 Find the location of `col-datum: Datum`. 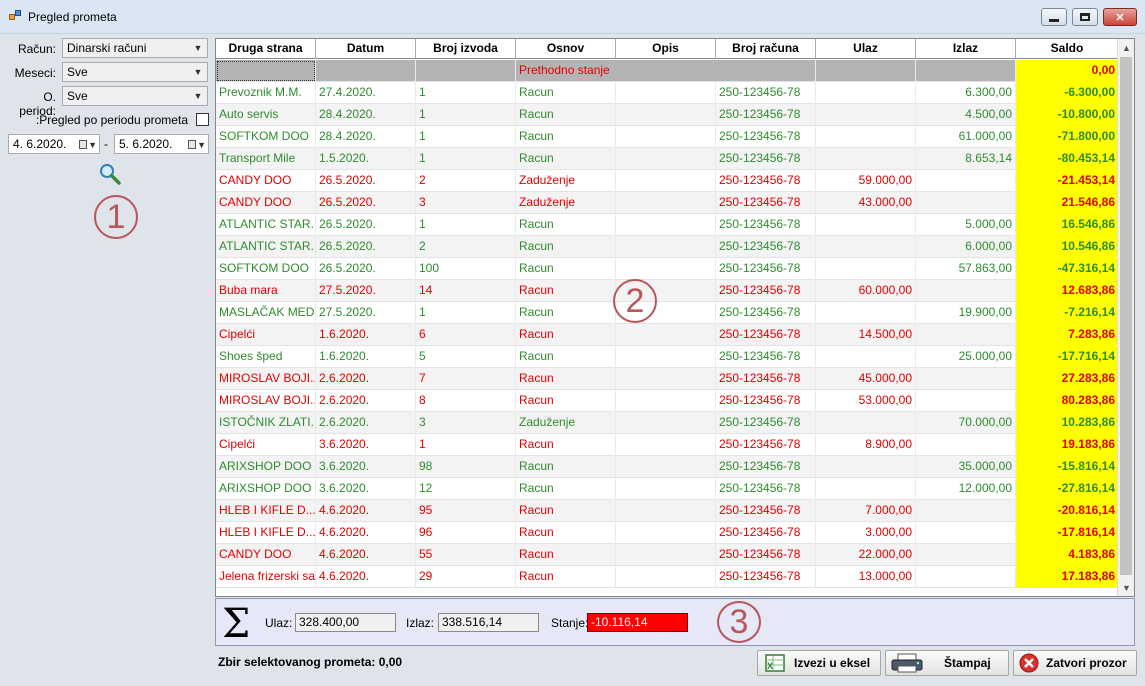

col-datum: Datum is located at coordinates (366, 49).